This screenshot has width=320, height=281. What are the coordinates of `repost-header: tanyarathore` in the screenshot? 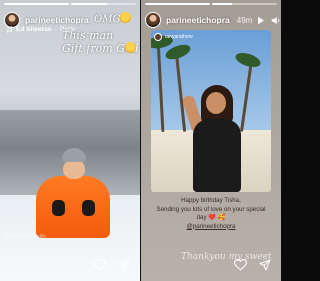 It's located at (173, 37).